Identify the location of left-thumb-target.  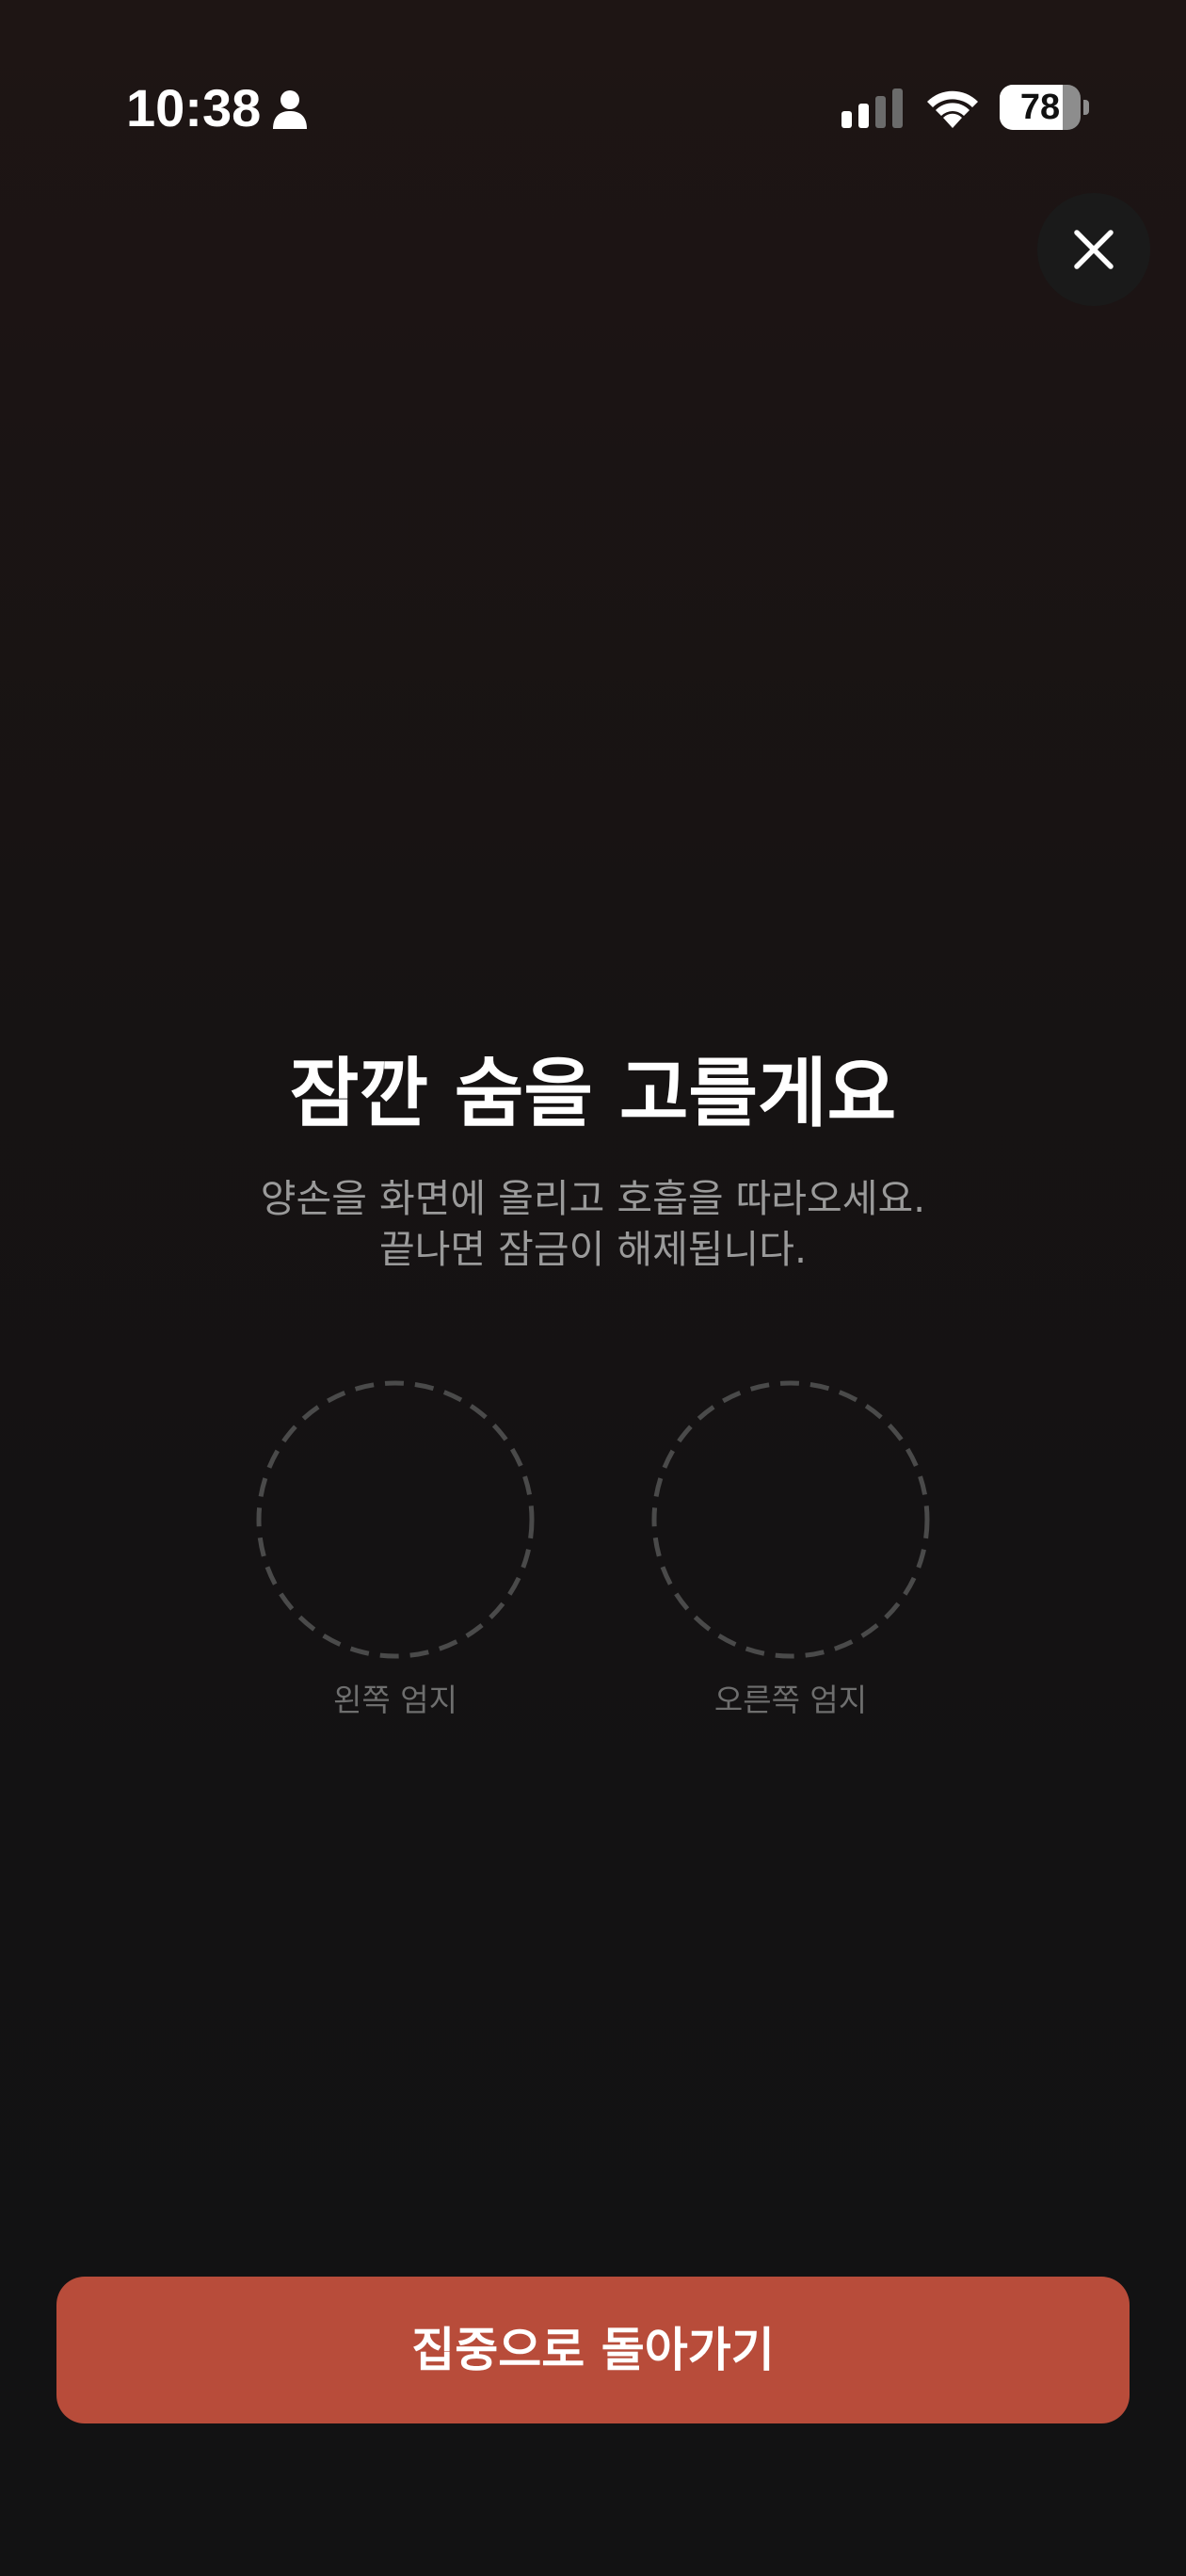
(395, 1519).